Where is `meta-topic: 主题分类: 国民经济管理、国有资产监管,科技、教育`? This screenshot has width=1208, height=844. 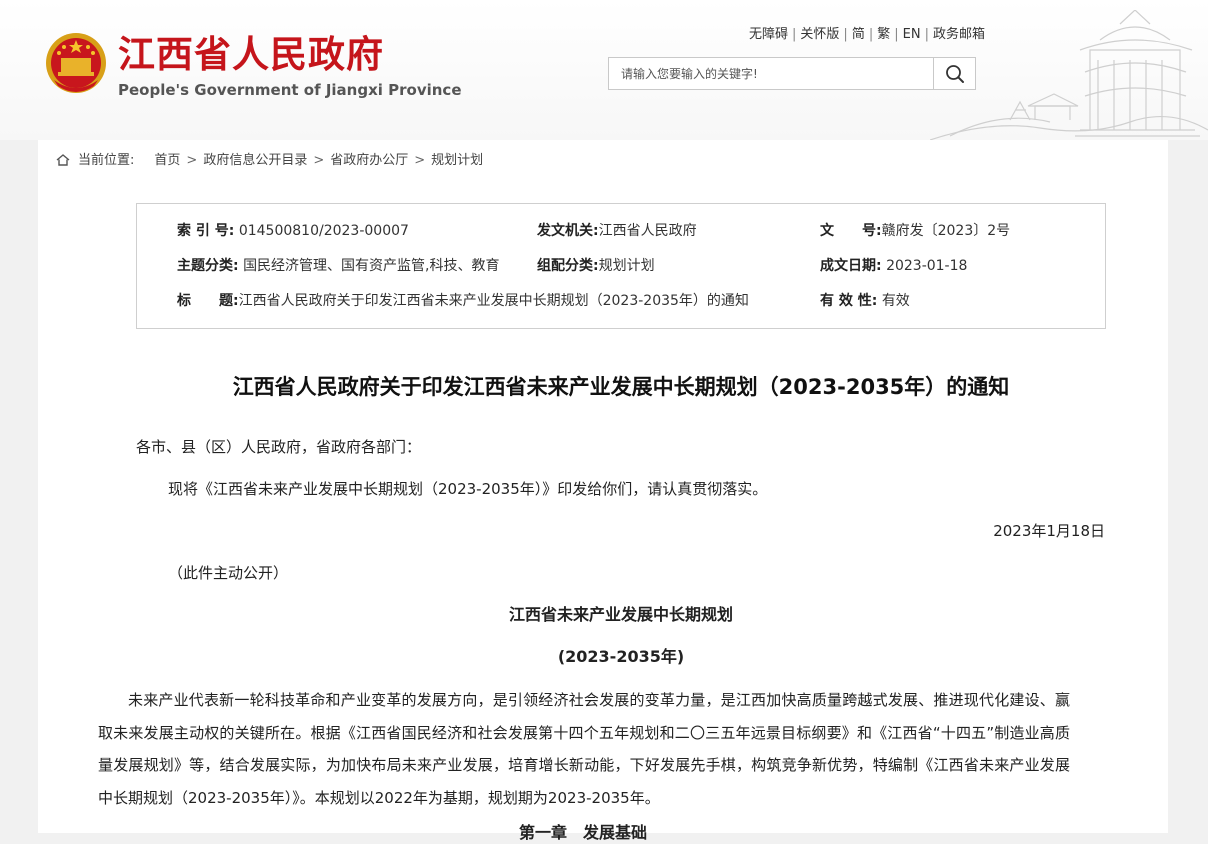 meta-topic: 主题分类: 国民经济管理、国有资产监管,科技、教育 is located at coordinates (338, 266).